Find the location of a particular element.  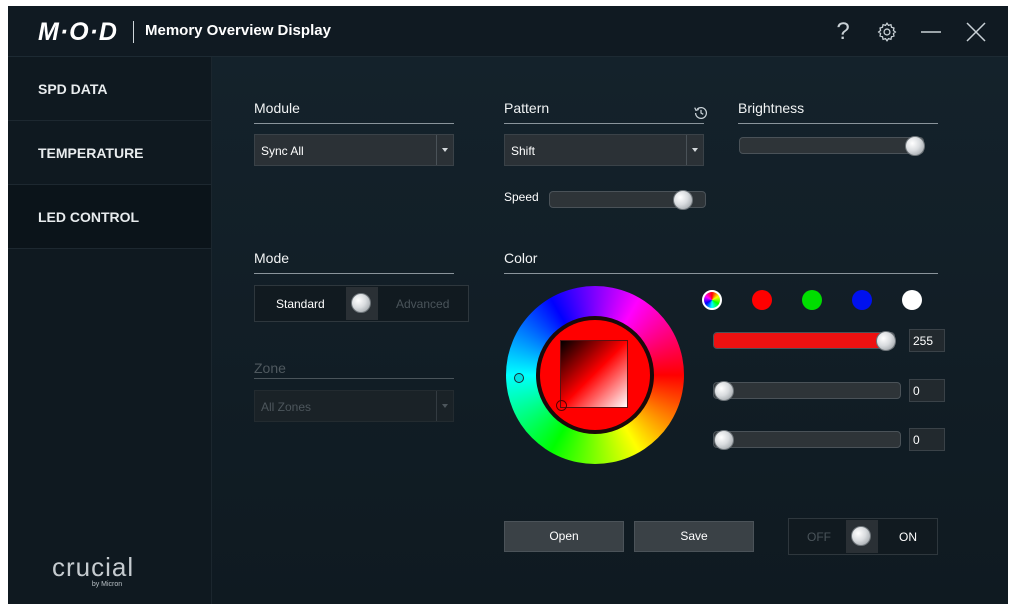

module-value: Sync All is located at coordinates (282, 151).